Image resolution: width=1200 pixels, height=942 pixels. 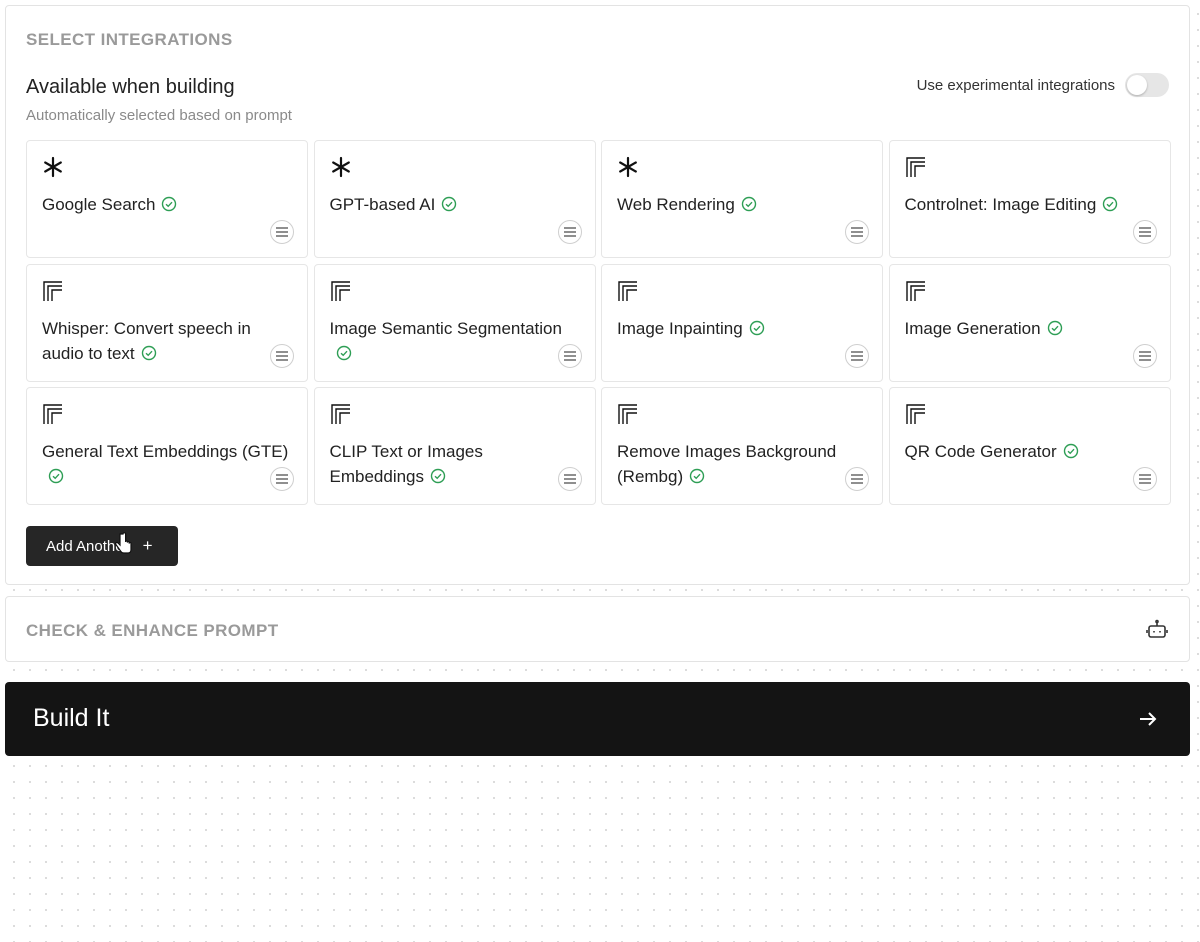 I want to click on integration-card-label: Google Search, so click(x=166, y=204).